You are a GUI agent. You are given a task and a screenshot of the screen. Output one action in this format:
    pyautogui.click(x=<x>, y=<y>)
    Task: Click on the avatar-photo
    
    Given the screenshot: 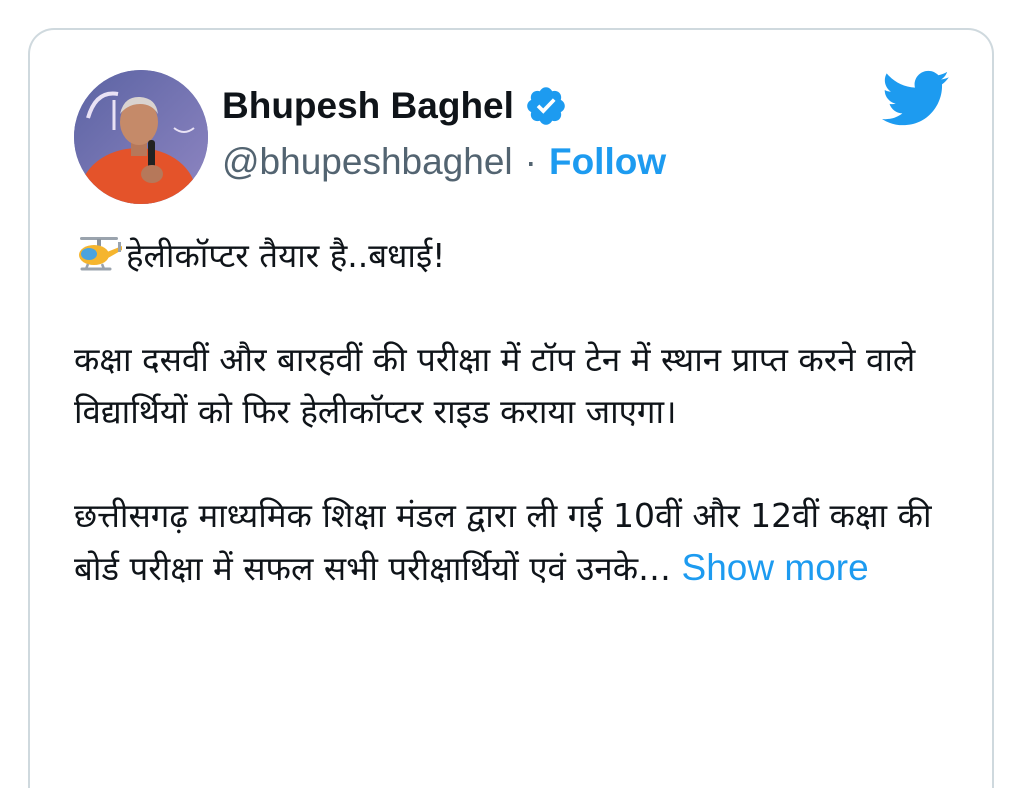 What is the action you would take?
    pyautogui.click(x=141, y=137)
    